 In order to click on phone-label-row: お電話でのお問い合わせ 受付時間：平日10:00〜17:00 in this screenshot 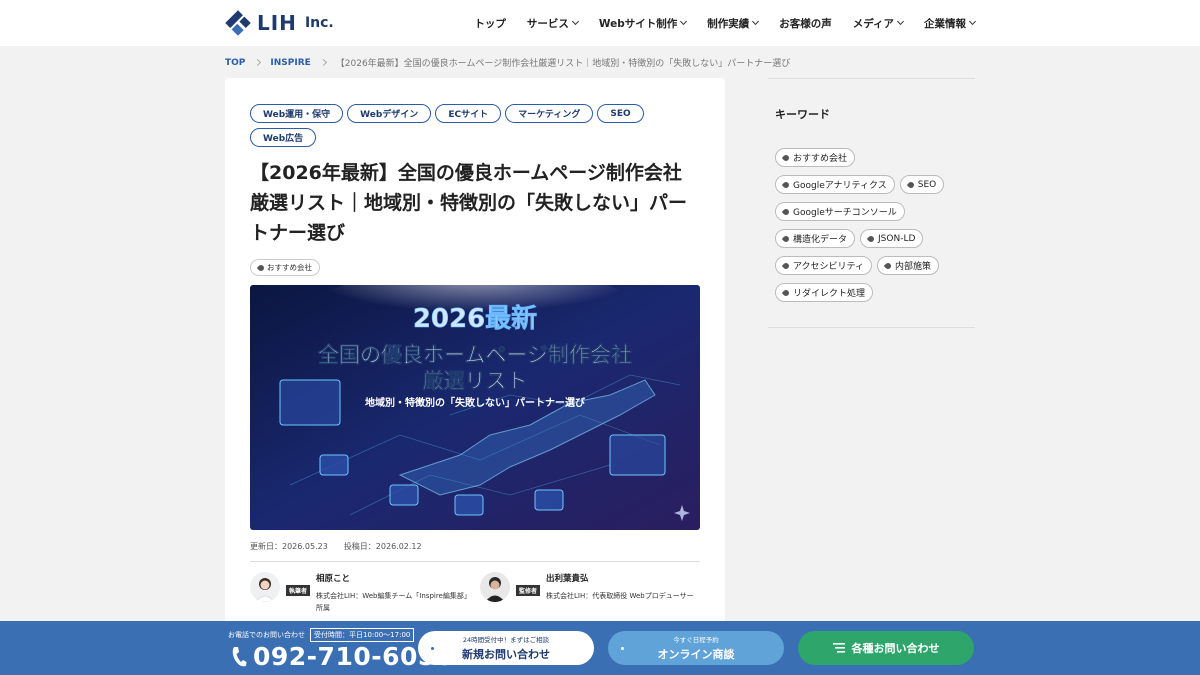, I will do `click(321, 635)`.